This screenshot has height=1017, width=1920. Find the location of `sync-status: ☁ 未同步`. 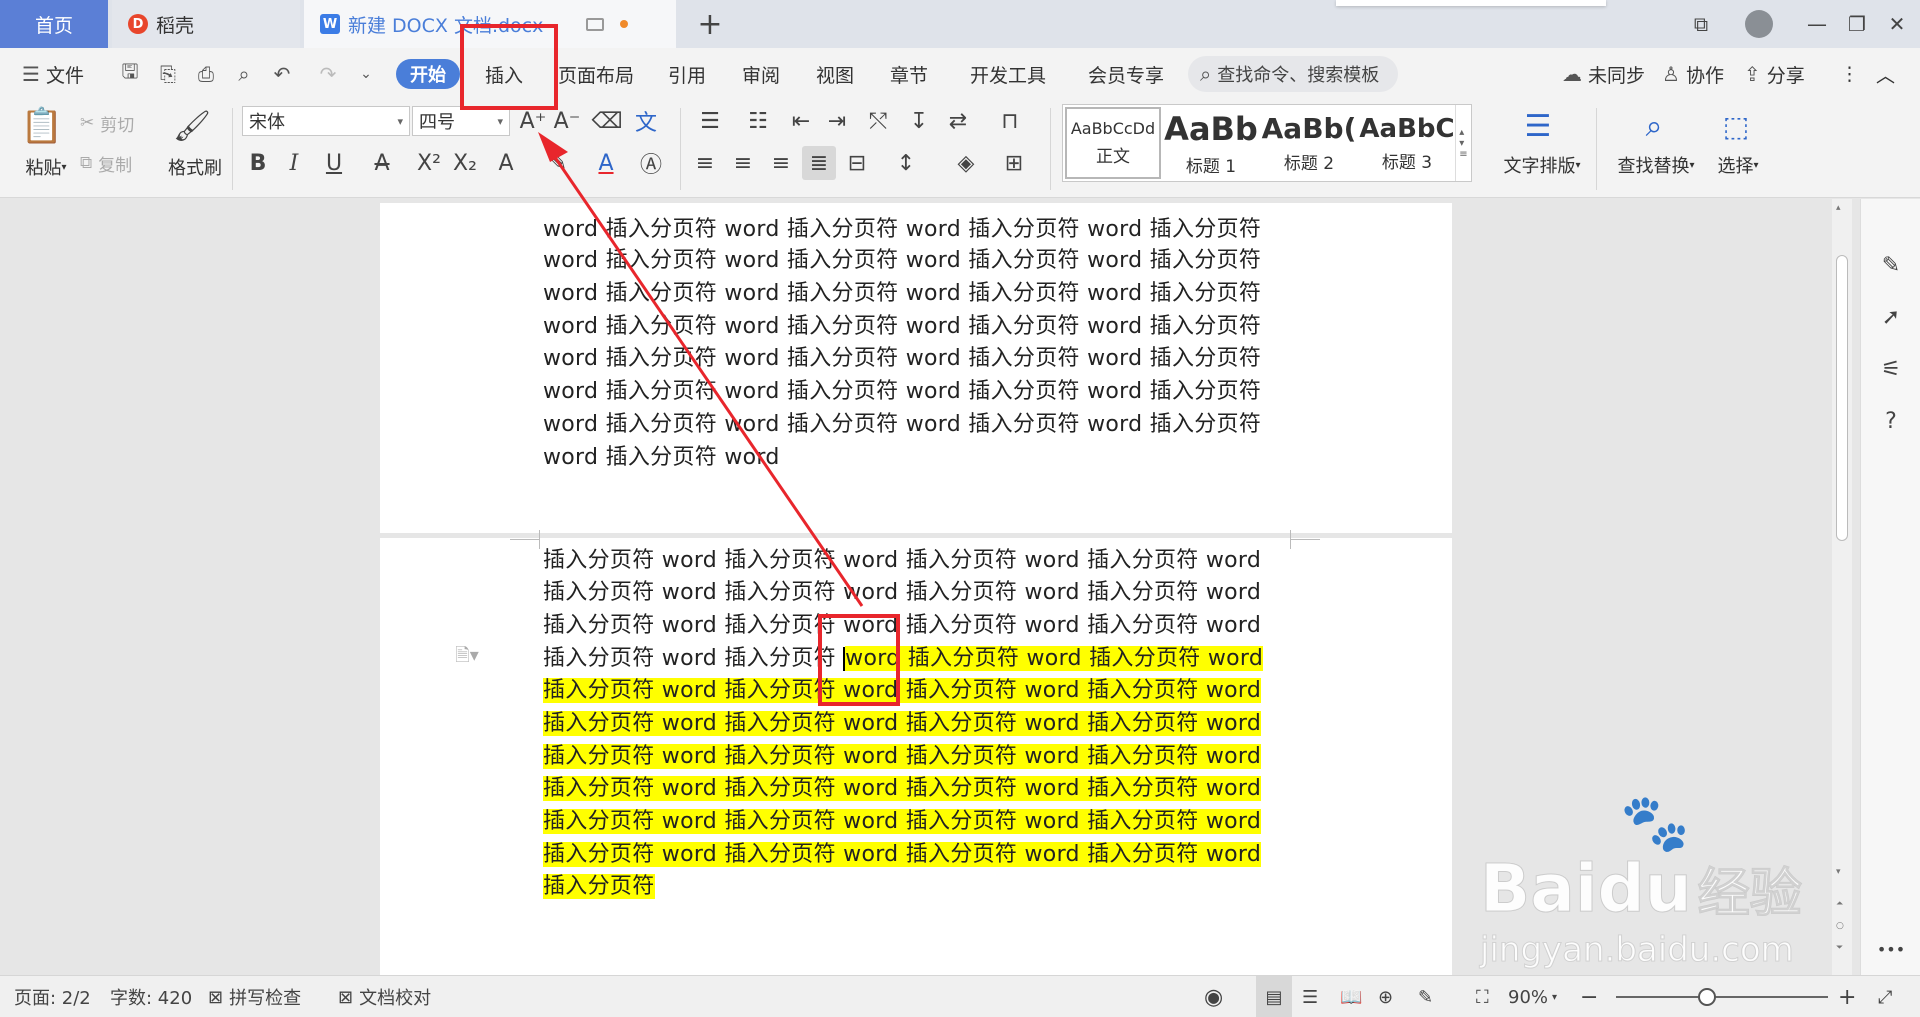

sync-status: ☁ 未同步 is located at coordinates (1603, 74).